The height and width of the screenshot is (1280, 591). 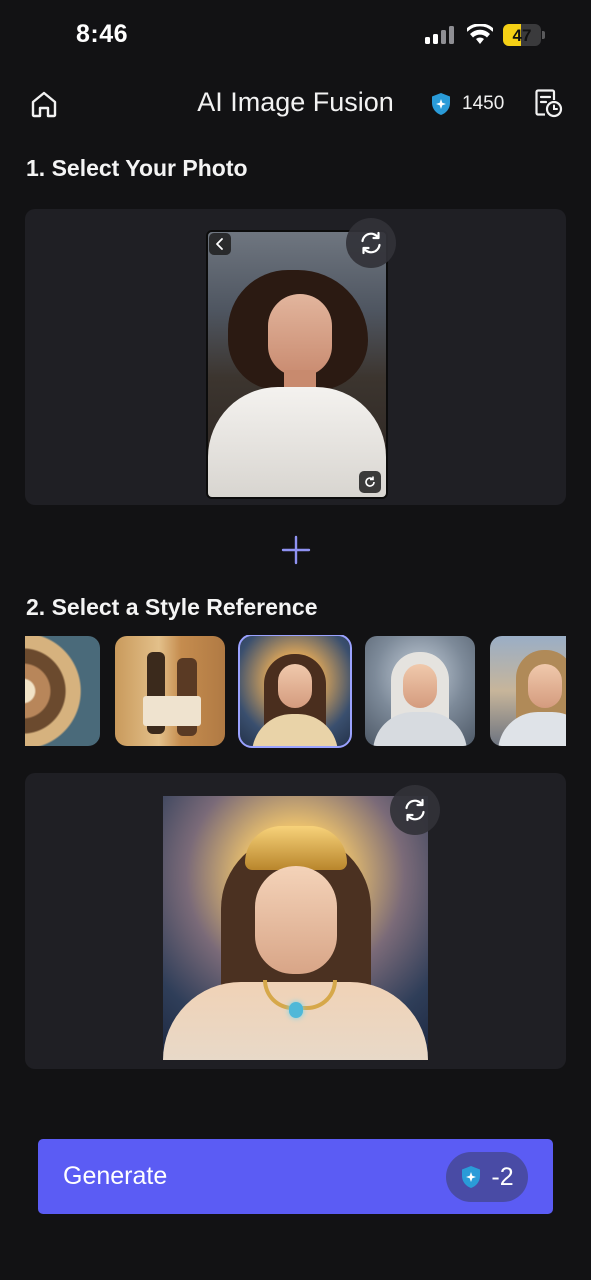 I want to click on style-goddess, so click(x=295, y=691).